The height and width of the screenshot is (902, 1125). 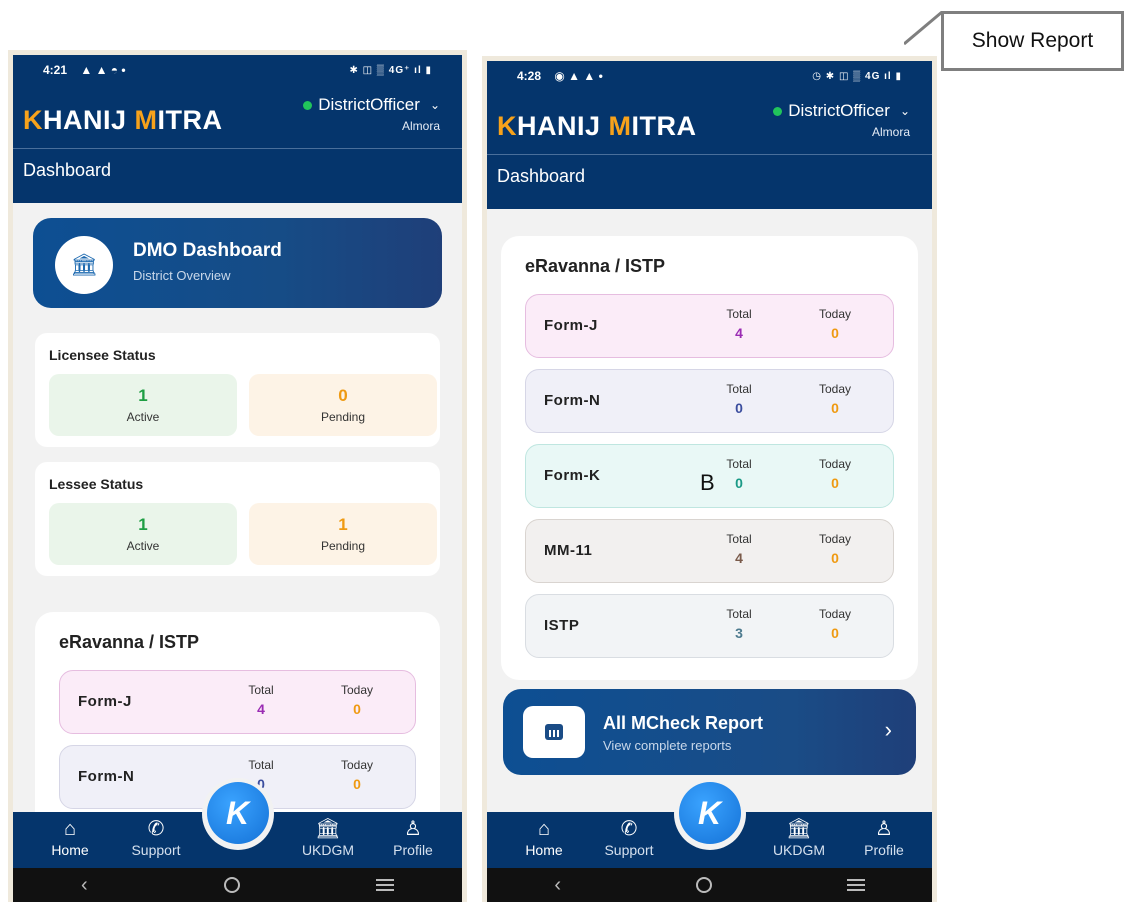 I want to click on annotation-marker-b: B, so click(x=707, y=482).